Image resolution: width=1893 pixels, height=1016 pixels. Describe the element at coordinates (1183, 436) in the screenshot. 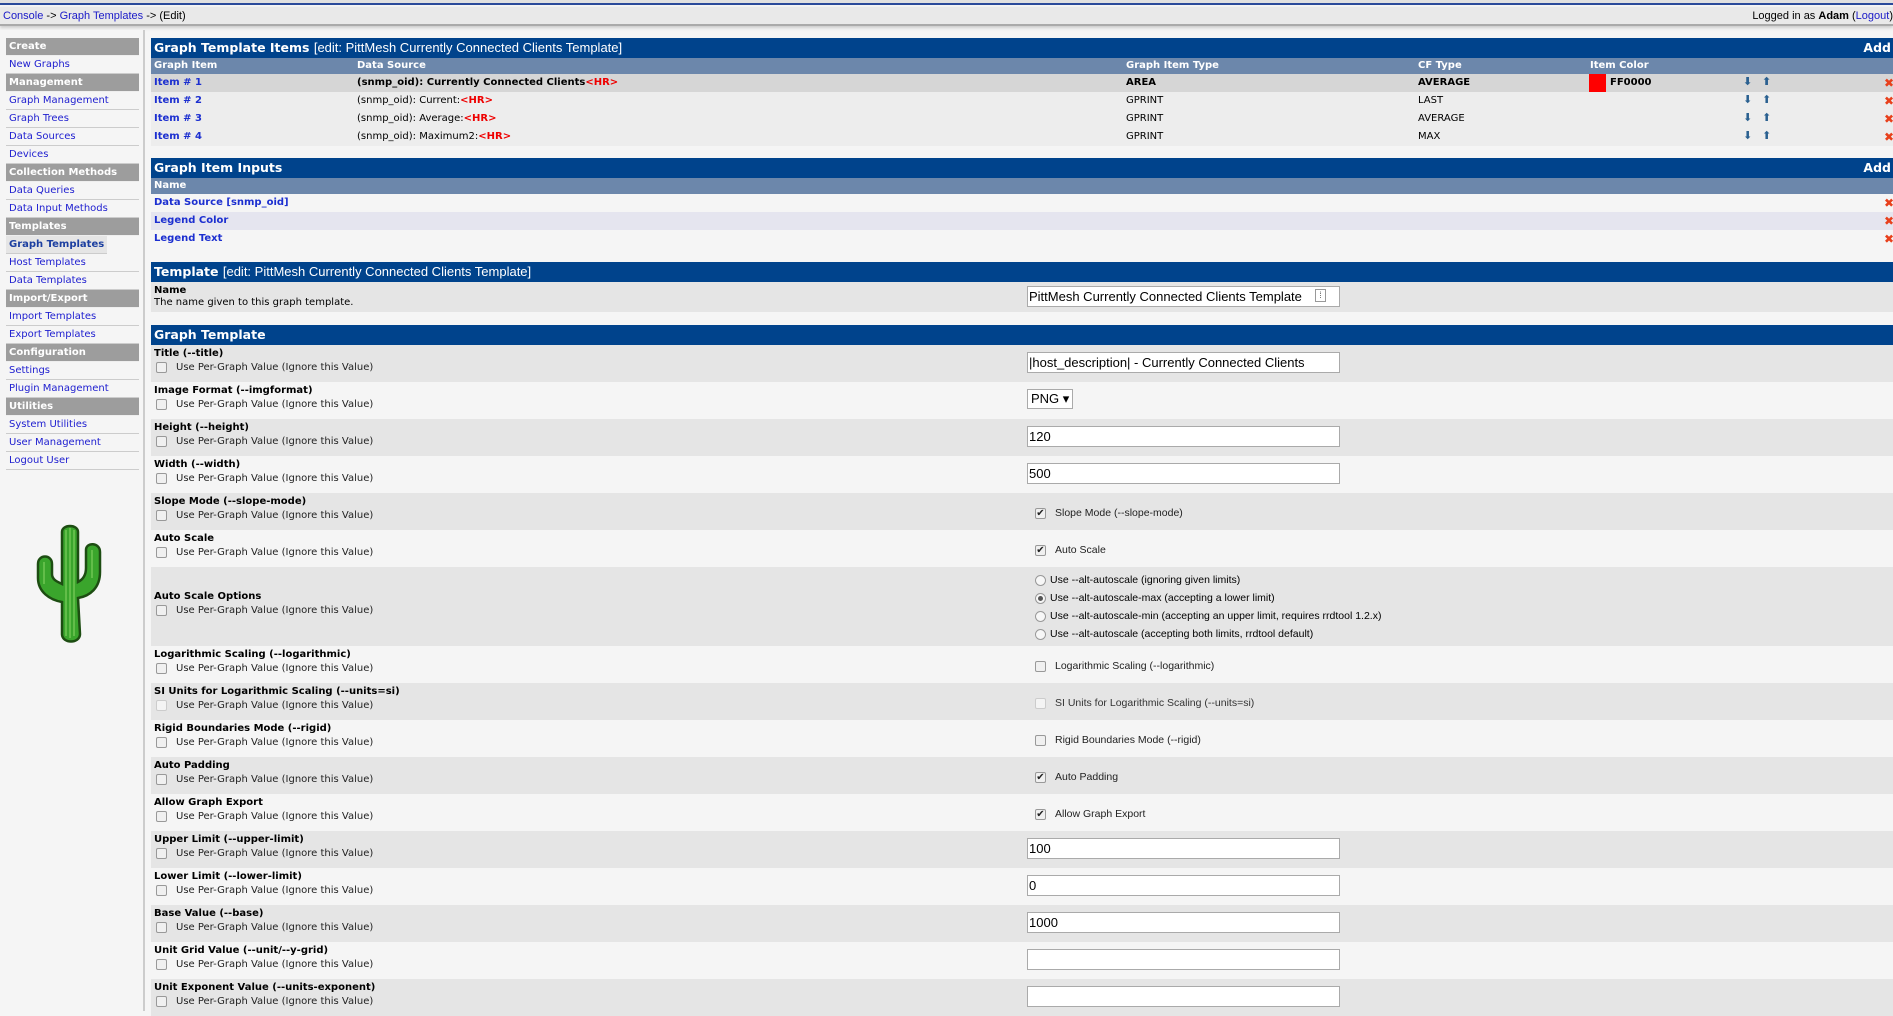

I see `text-input: 120` at that location.